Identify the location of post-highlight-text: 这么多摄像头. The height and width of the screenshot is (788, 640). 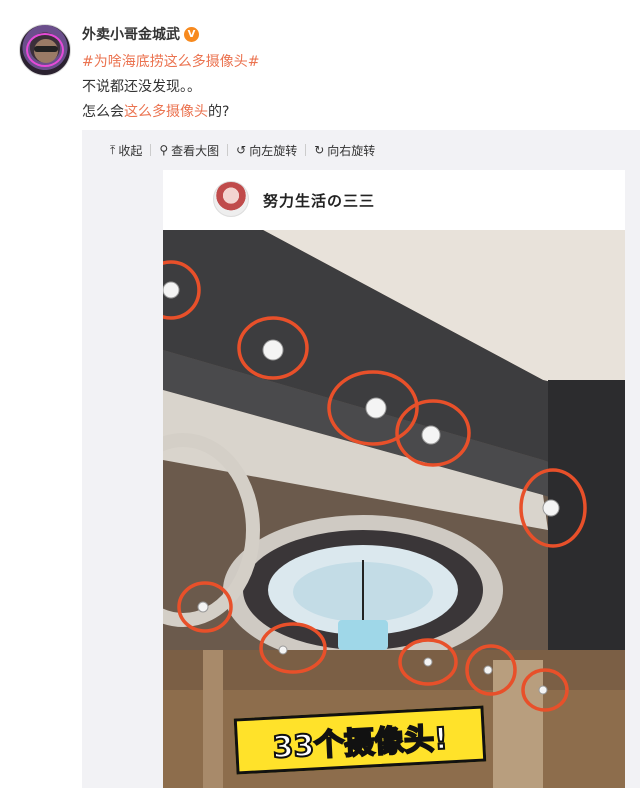
(166, 112).